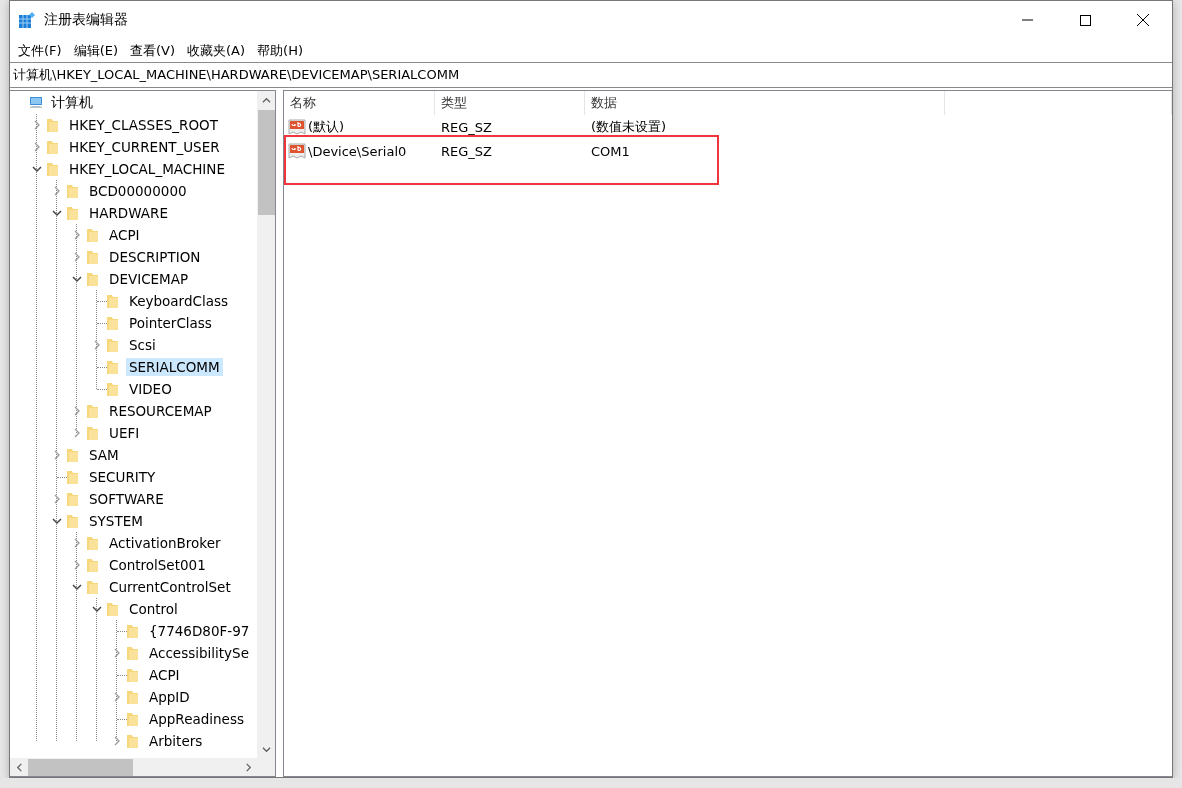 The width and height of the screenshot is (1182, 788). Describe the element at coordinates (138, 191) in the screenshot. I see `tree-item: BCD00000000` at that location.